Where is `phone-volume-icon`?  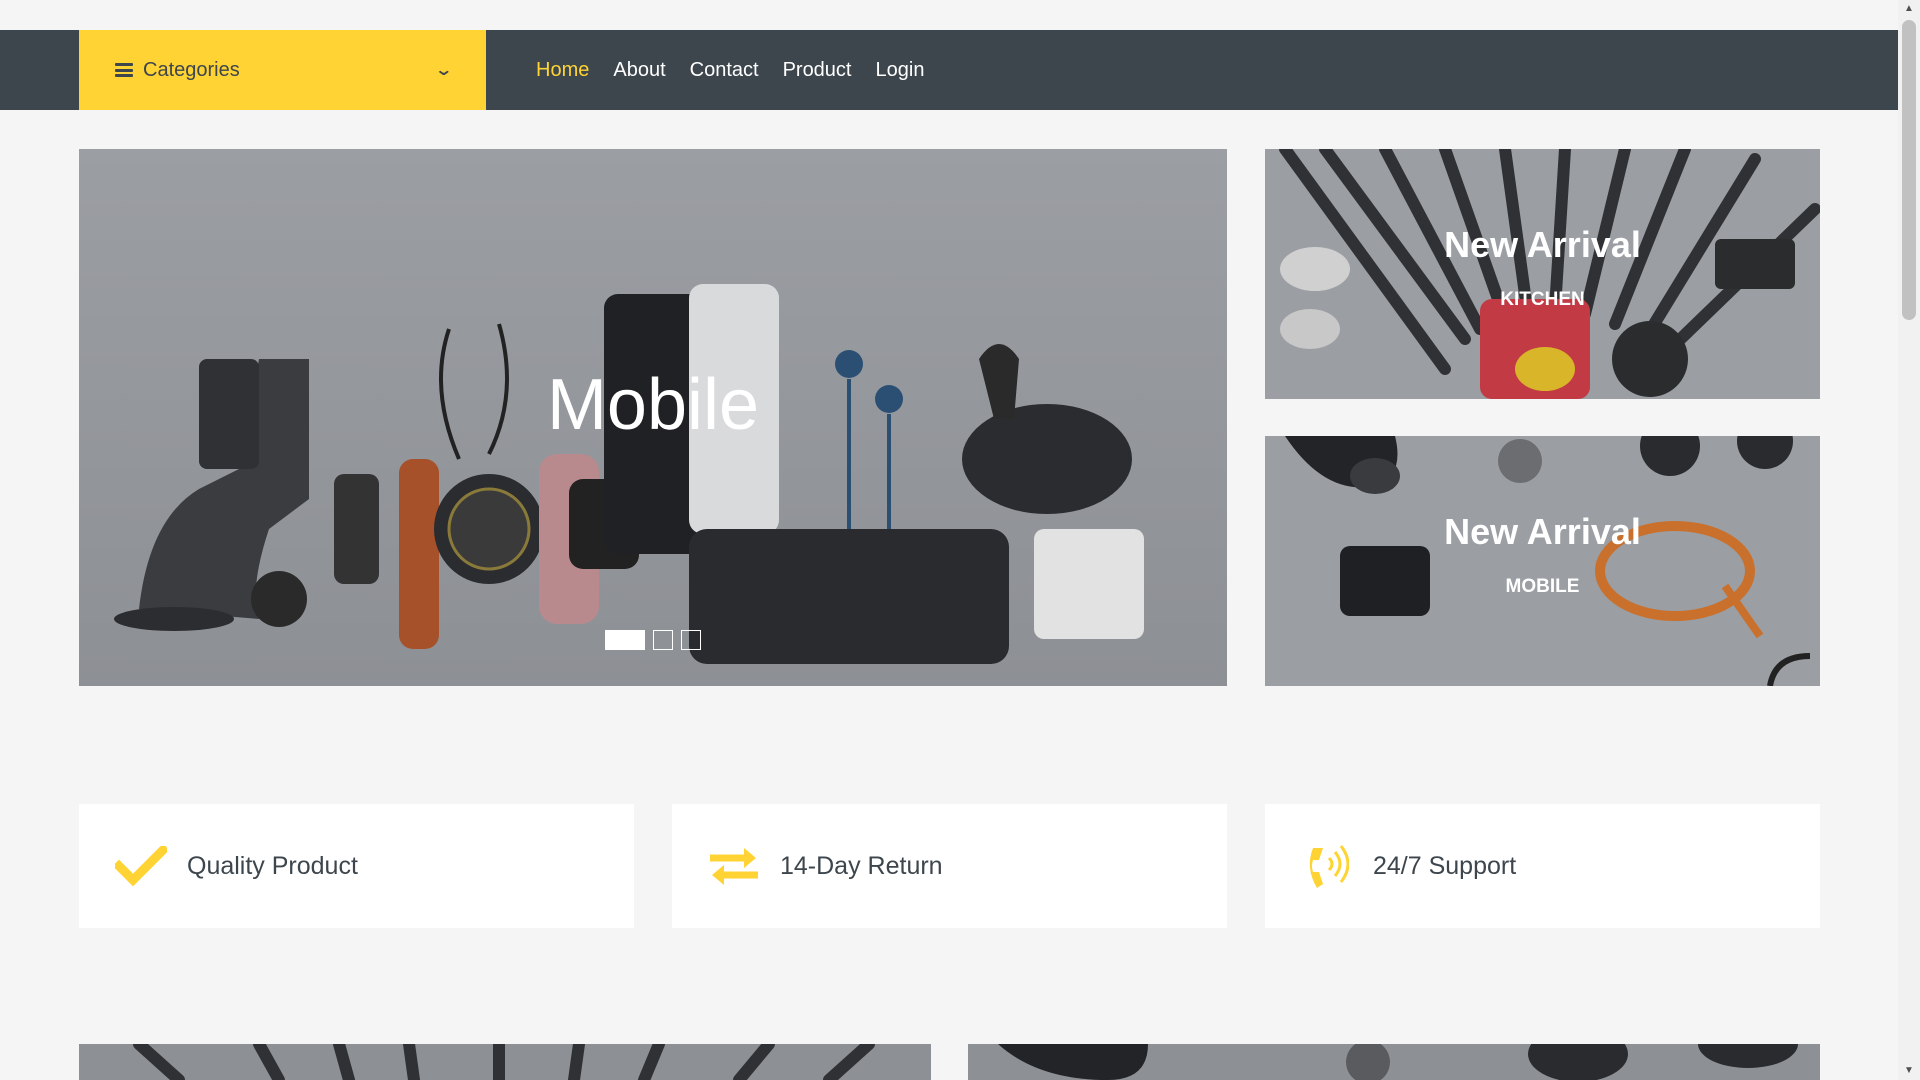 phone-volume-icon is located at coordinates (1327, 866).